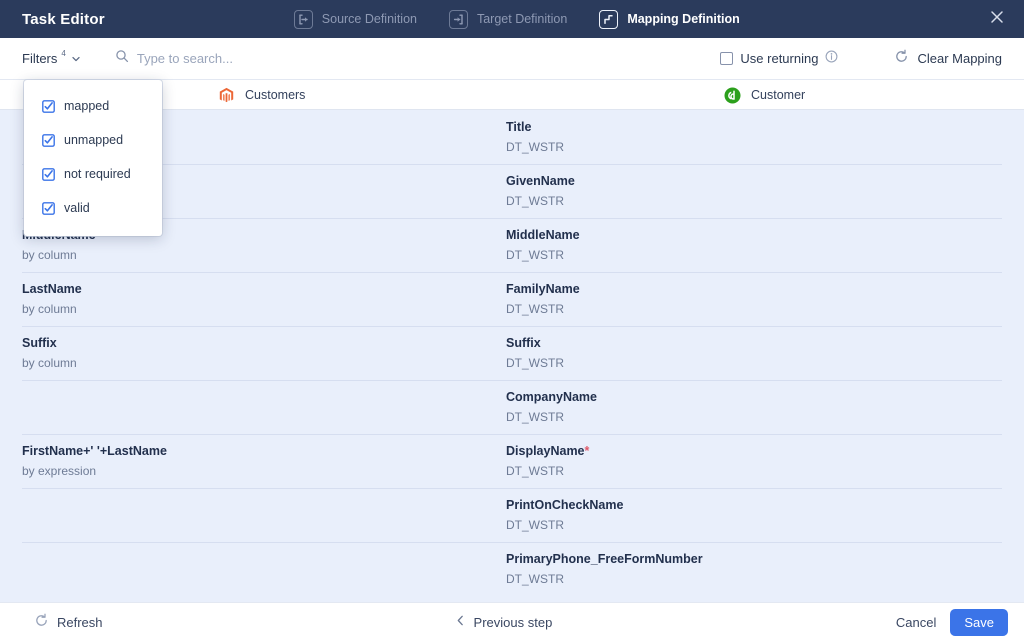  I want to click on source-field-name: FirstName+' '+LastName, so click(94, 451).